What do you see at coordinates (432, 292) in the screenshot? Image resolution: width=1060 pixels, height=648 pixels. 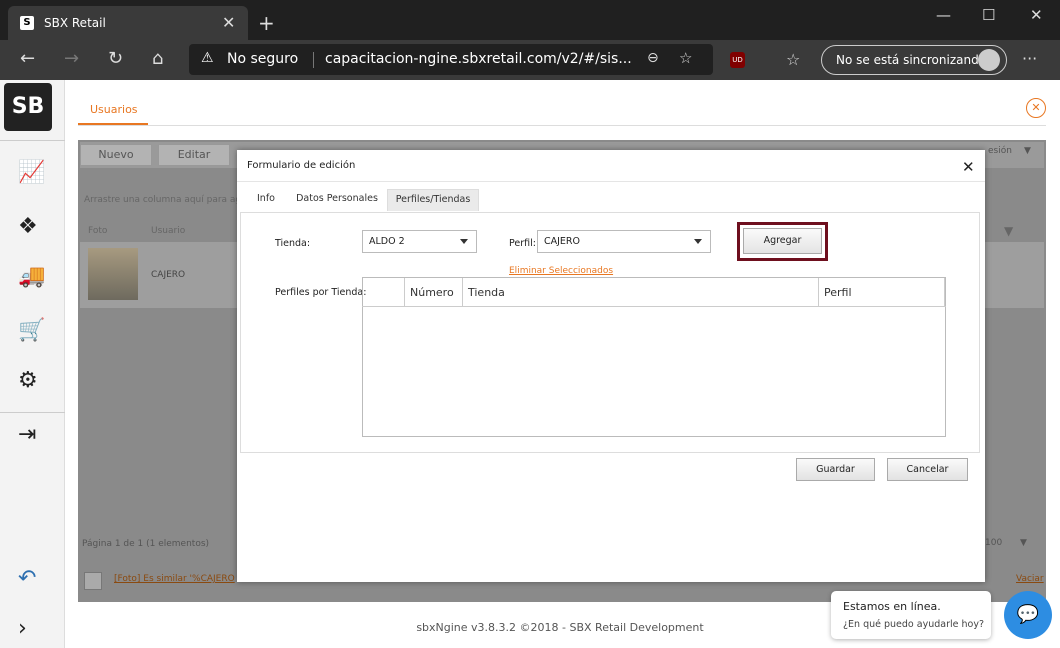 I see `column-header-numero: Número` at bounding box center [432, 292].